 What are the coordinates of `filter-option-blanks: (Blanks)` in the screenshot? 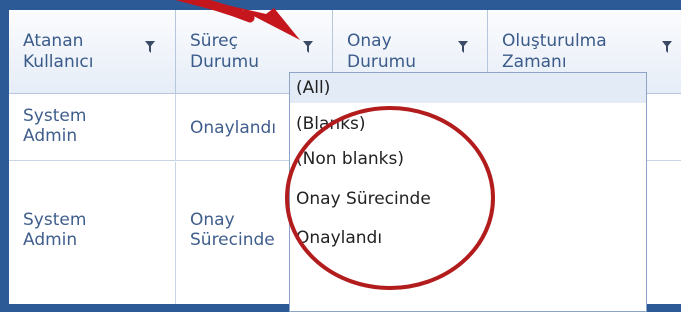 It's located at (468, 124).